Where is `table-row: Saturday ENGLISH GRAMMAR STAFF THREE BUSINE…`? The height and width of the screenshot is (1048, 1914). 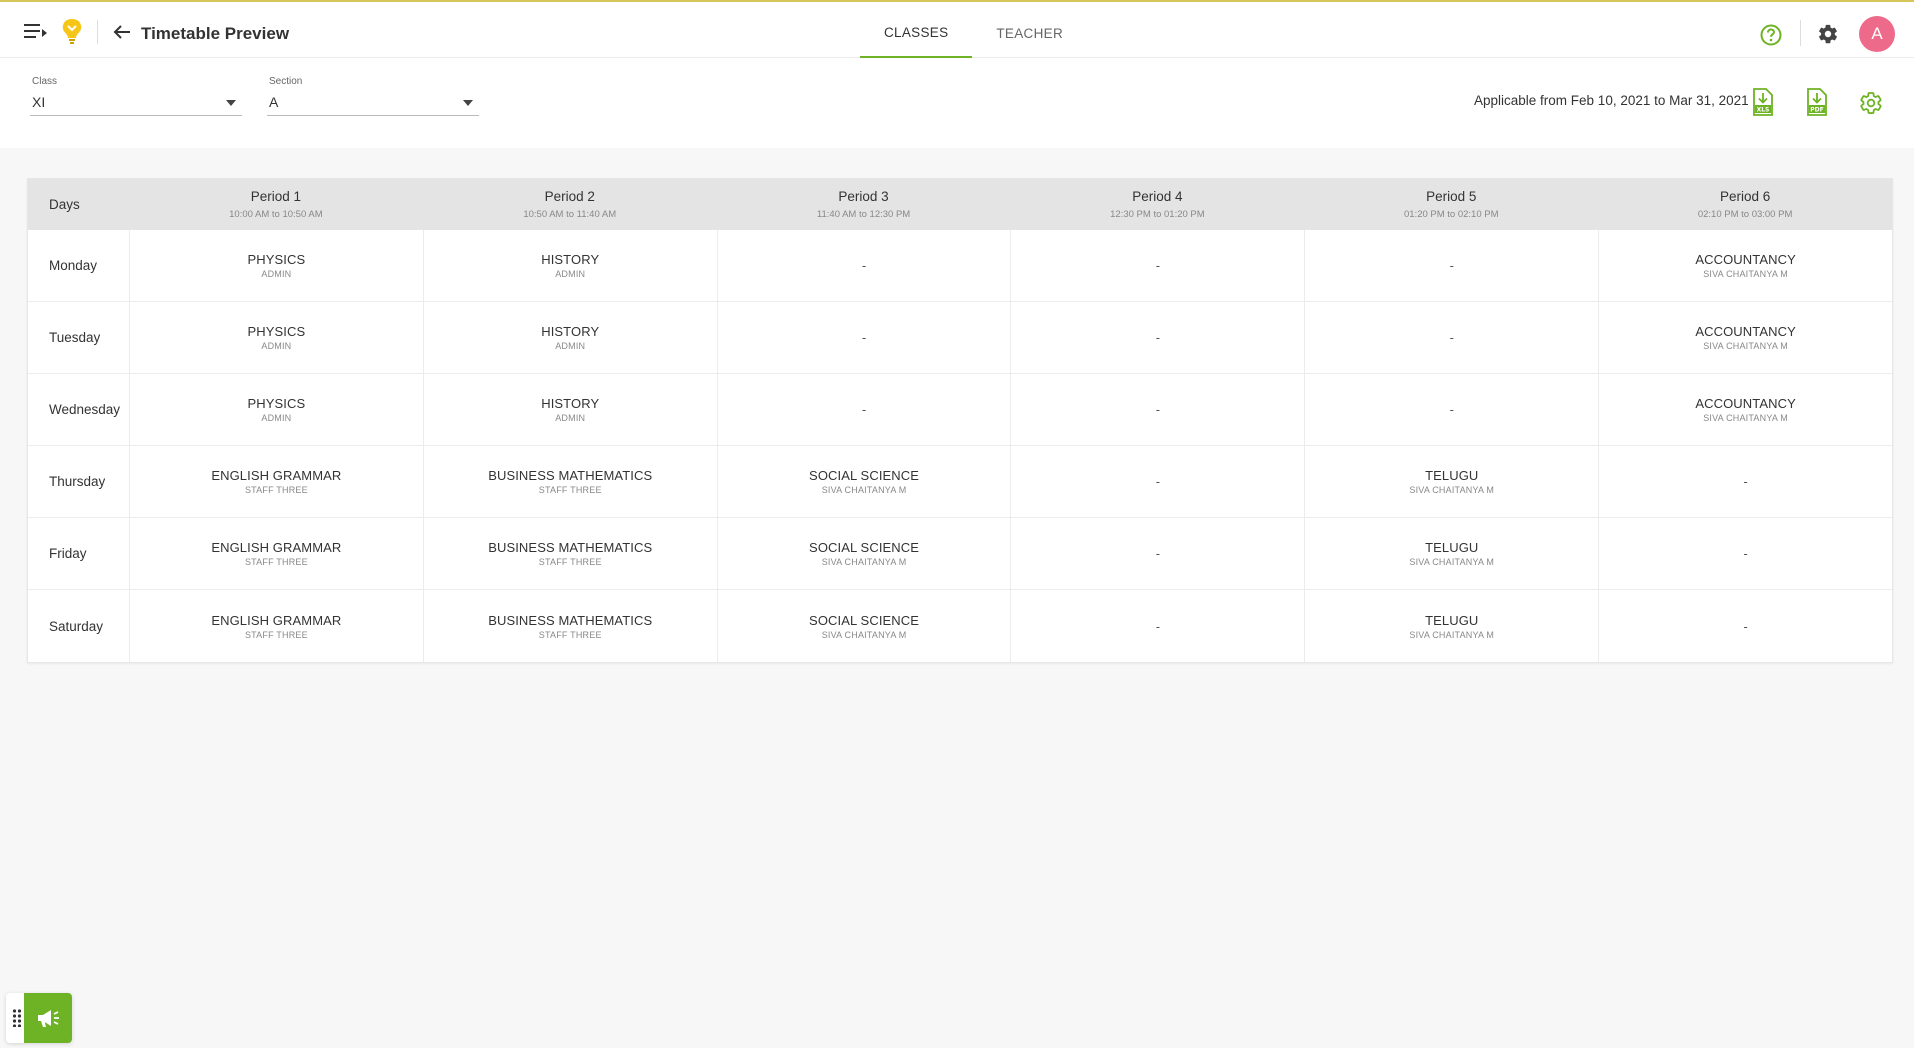
table-row: Saturday ENGLISH GRAMMAR STAFF THREE BUSINE… is located at coordinates (960, 626).